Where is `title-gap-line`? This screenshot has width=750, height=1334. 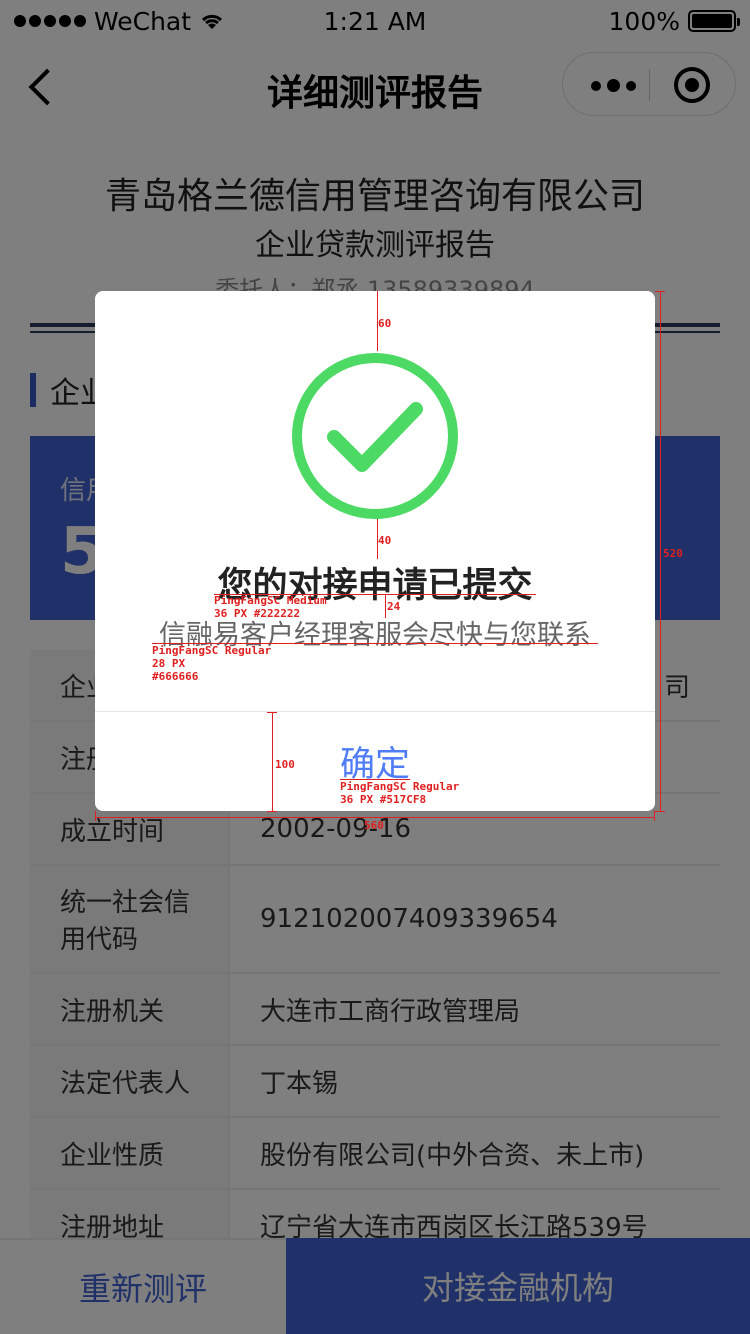 title-gap-line is located at coordinates (385, 606).